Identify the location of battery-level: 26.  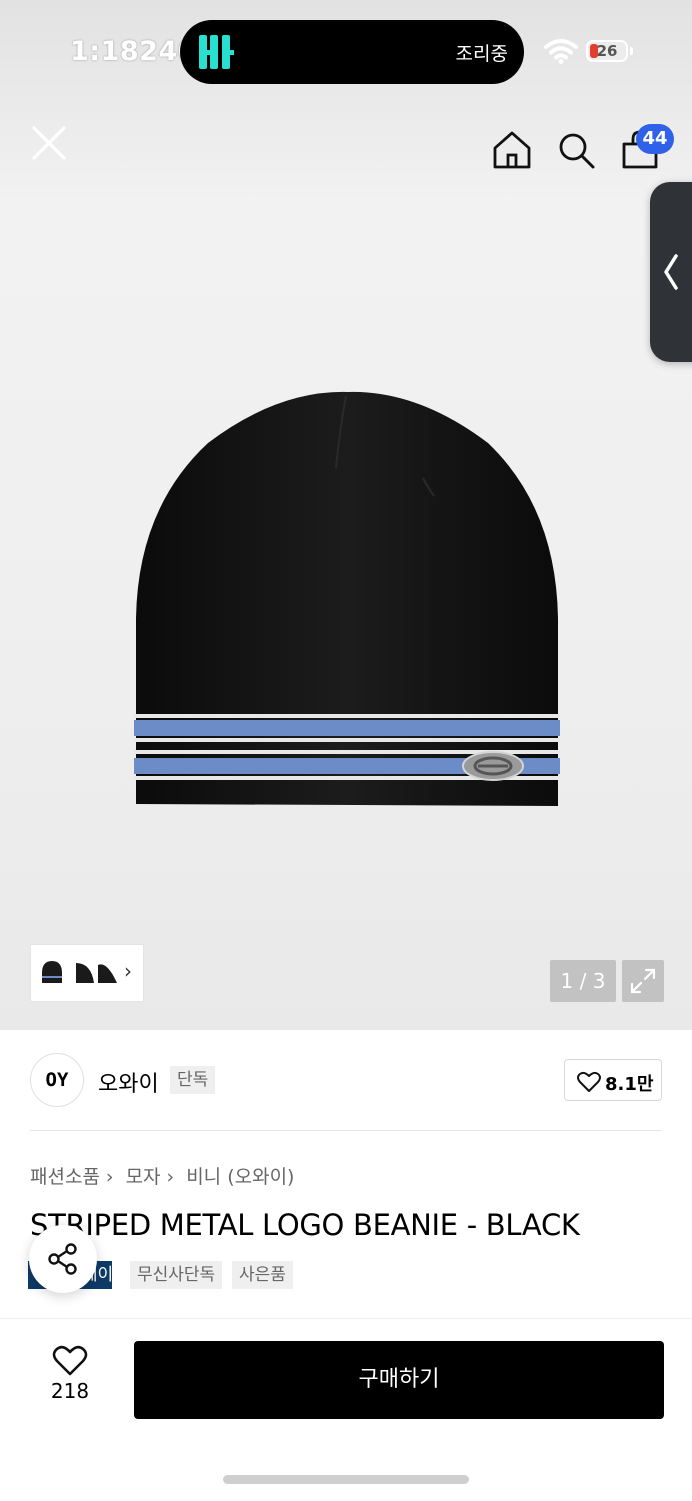
(607, 51).